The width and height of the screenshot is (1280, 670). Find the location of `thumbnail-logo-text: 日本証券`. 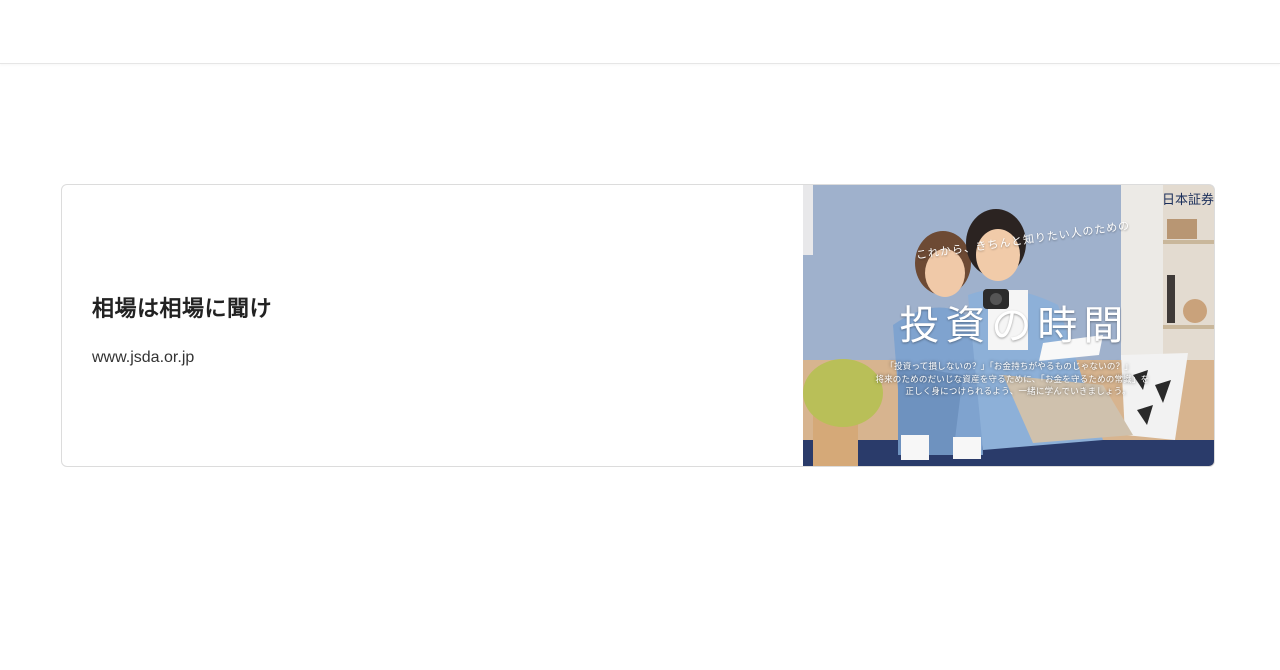

thumbnail-logo-text: 日本証券 is located at coordinates (1187, 200).